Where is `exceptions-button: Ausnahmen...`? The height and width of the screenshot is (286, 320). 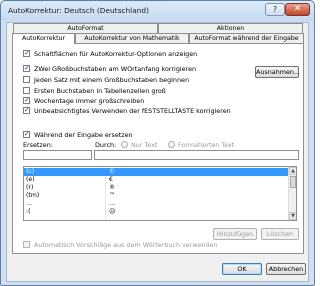 exceptions-button: Ausnahmen... is located at coordinates (277, 72).